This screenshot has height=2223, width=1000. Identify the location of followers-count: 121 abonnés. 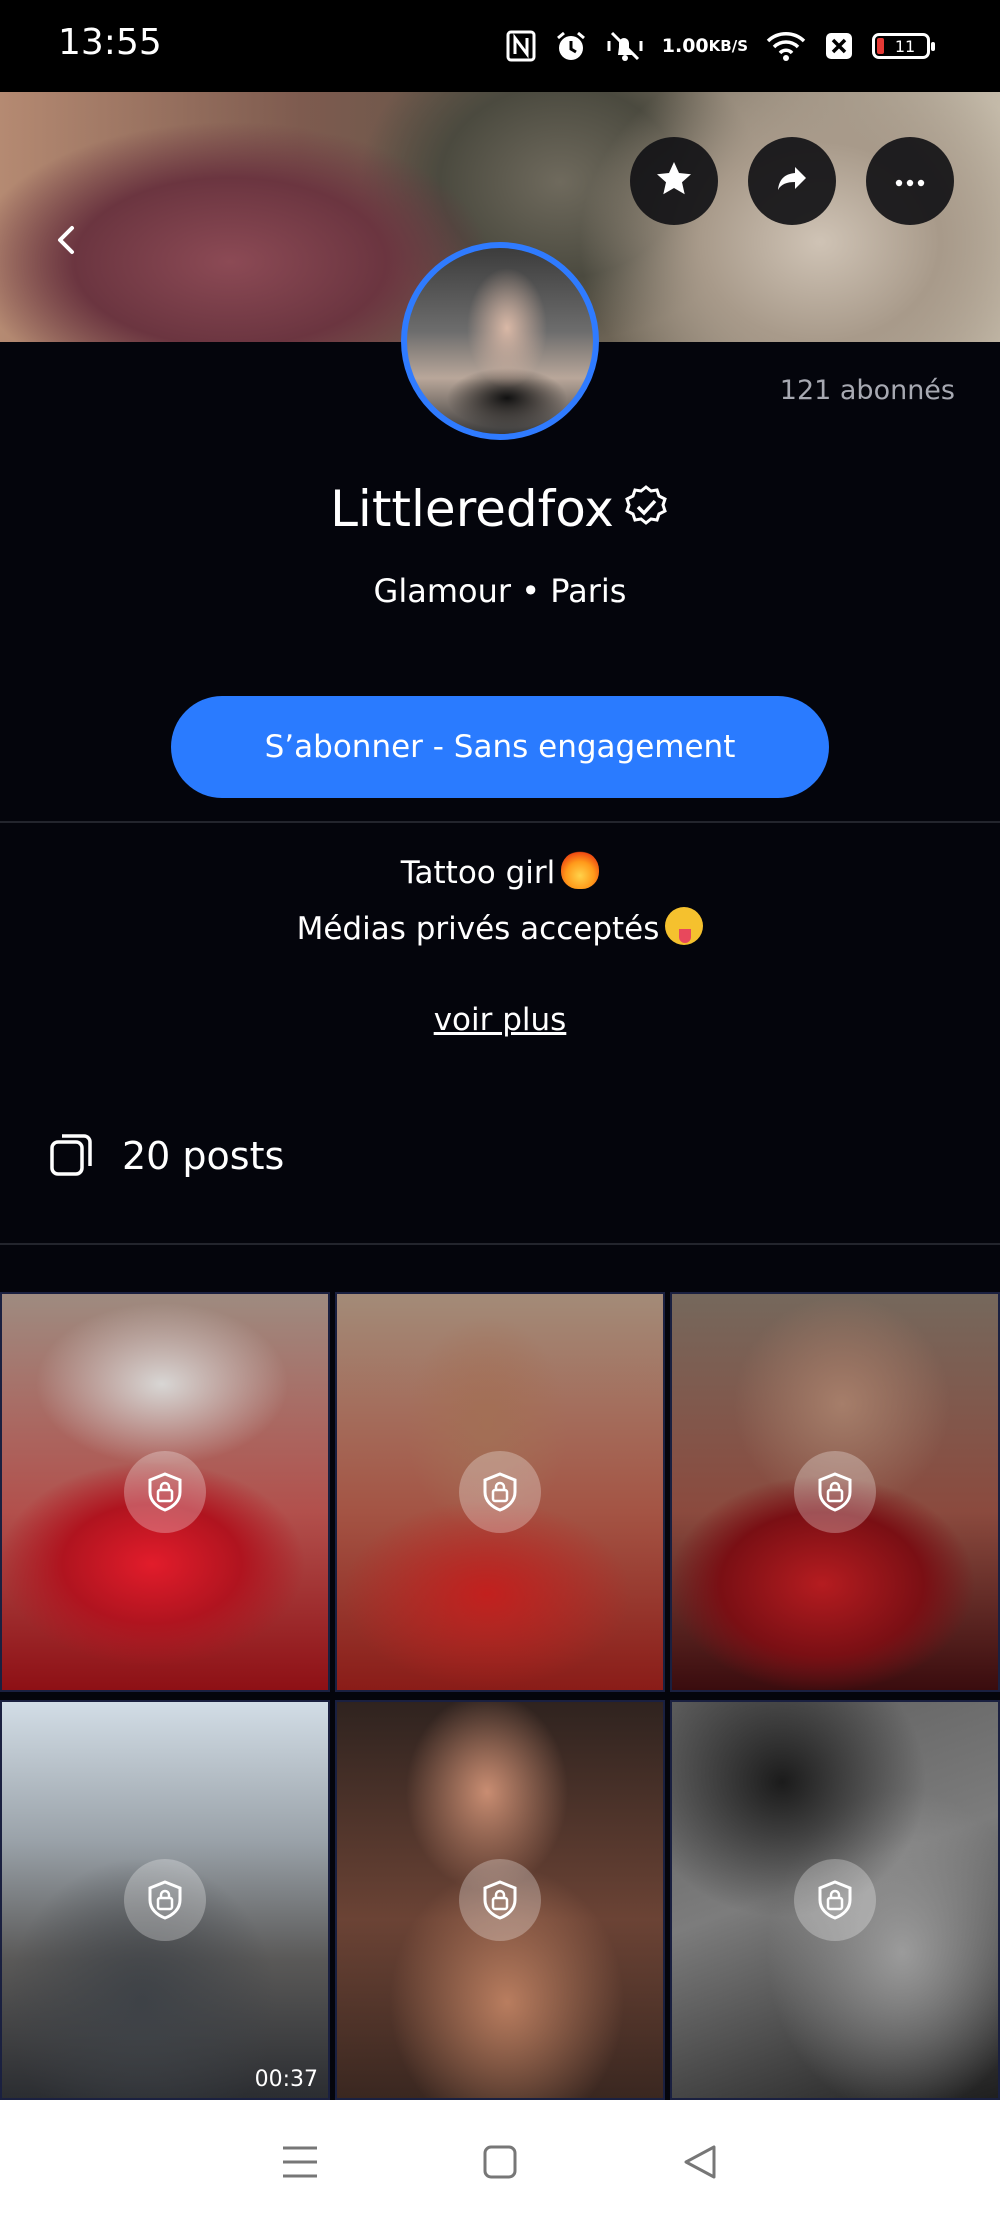
(867, 390).